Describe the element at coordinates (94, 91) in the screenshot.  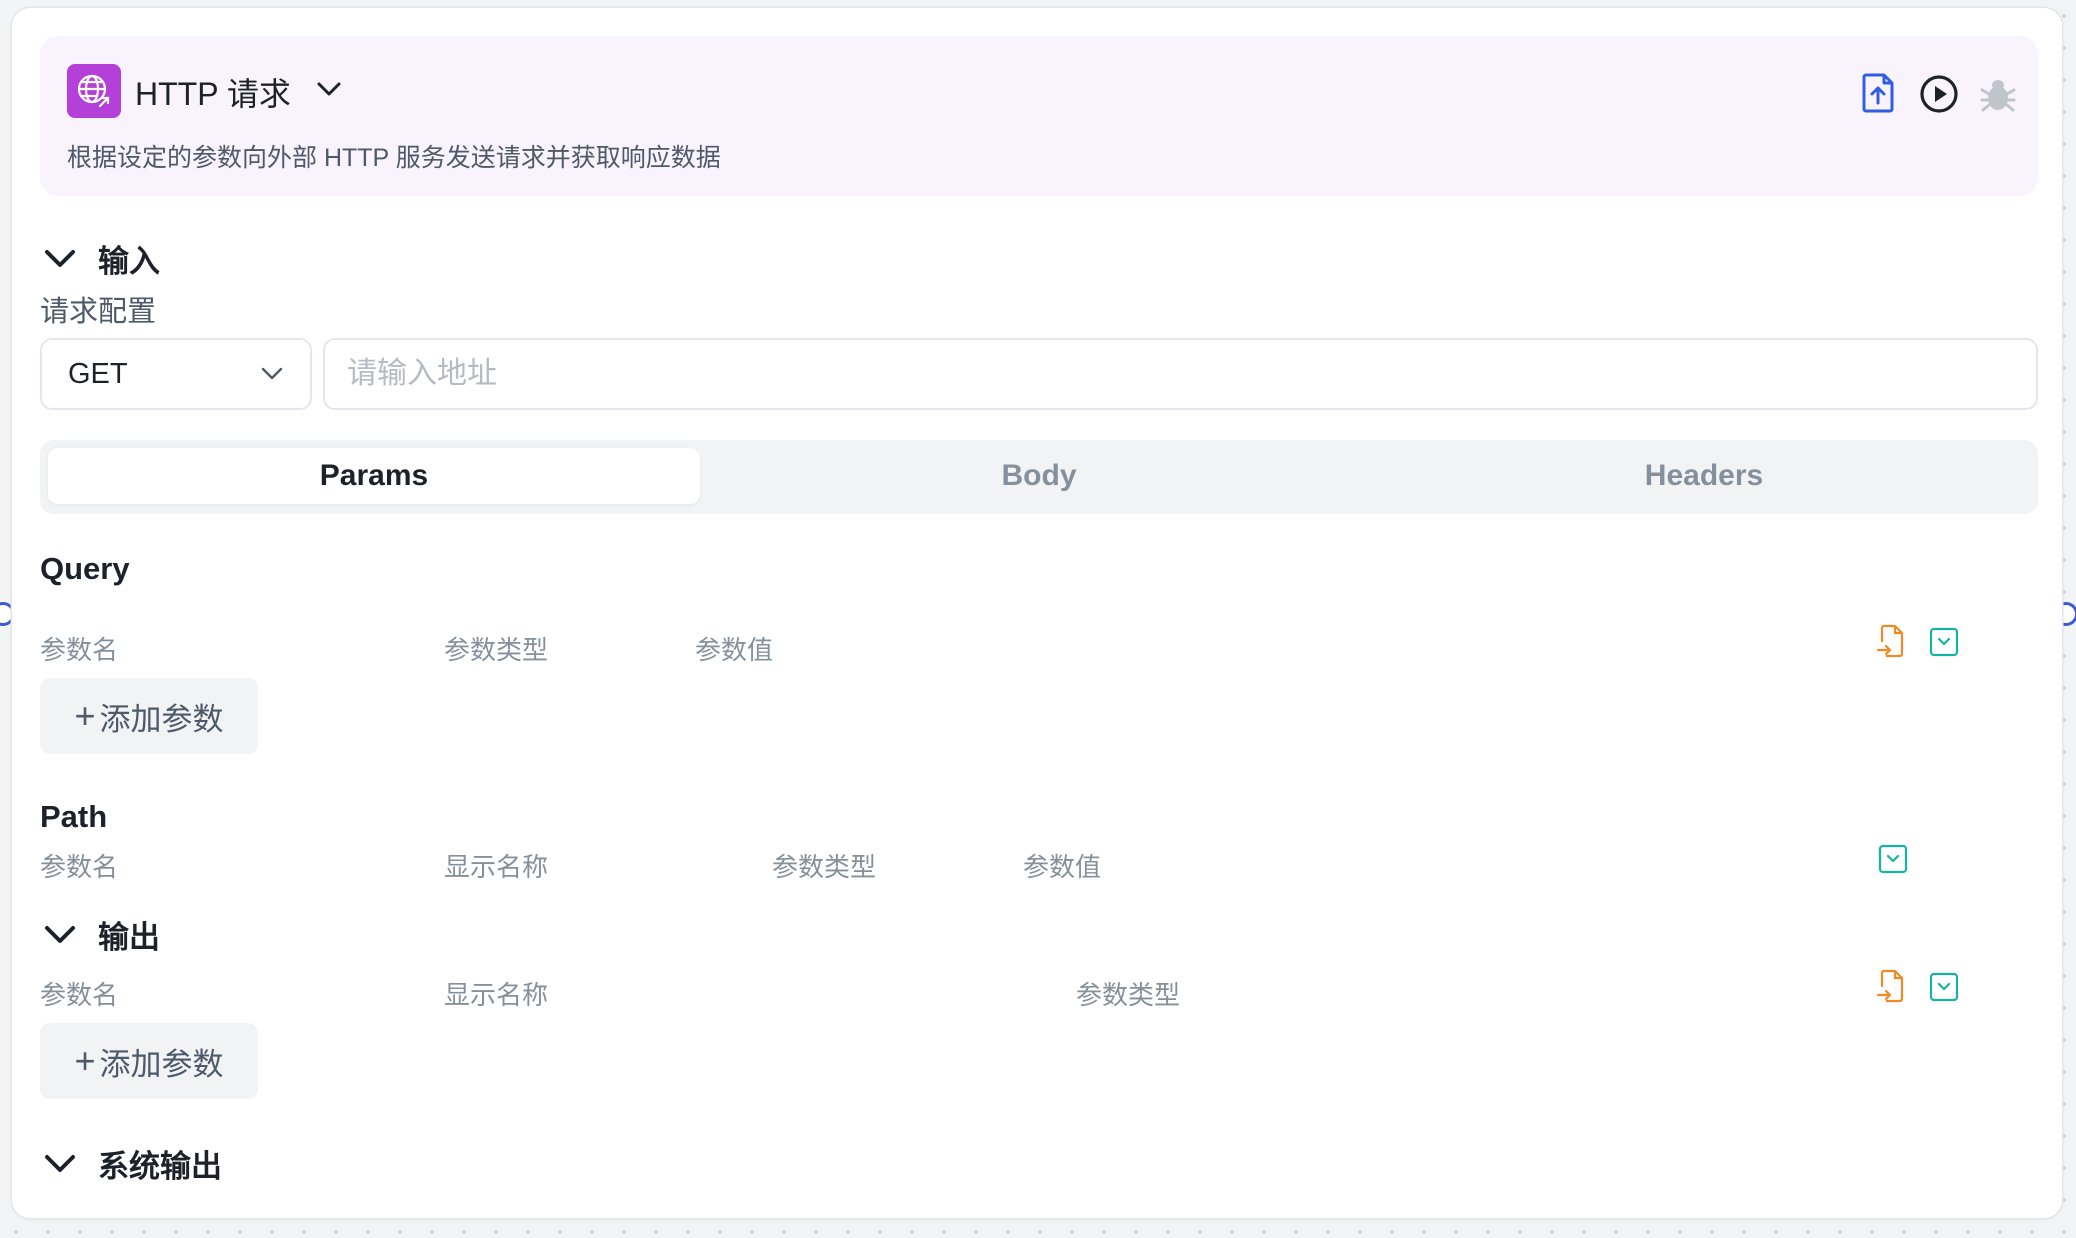
I see `globe-link-icon` at that location.